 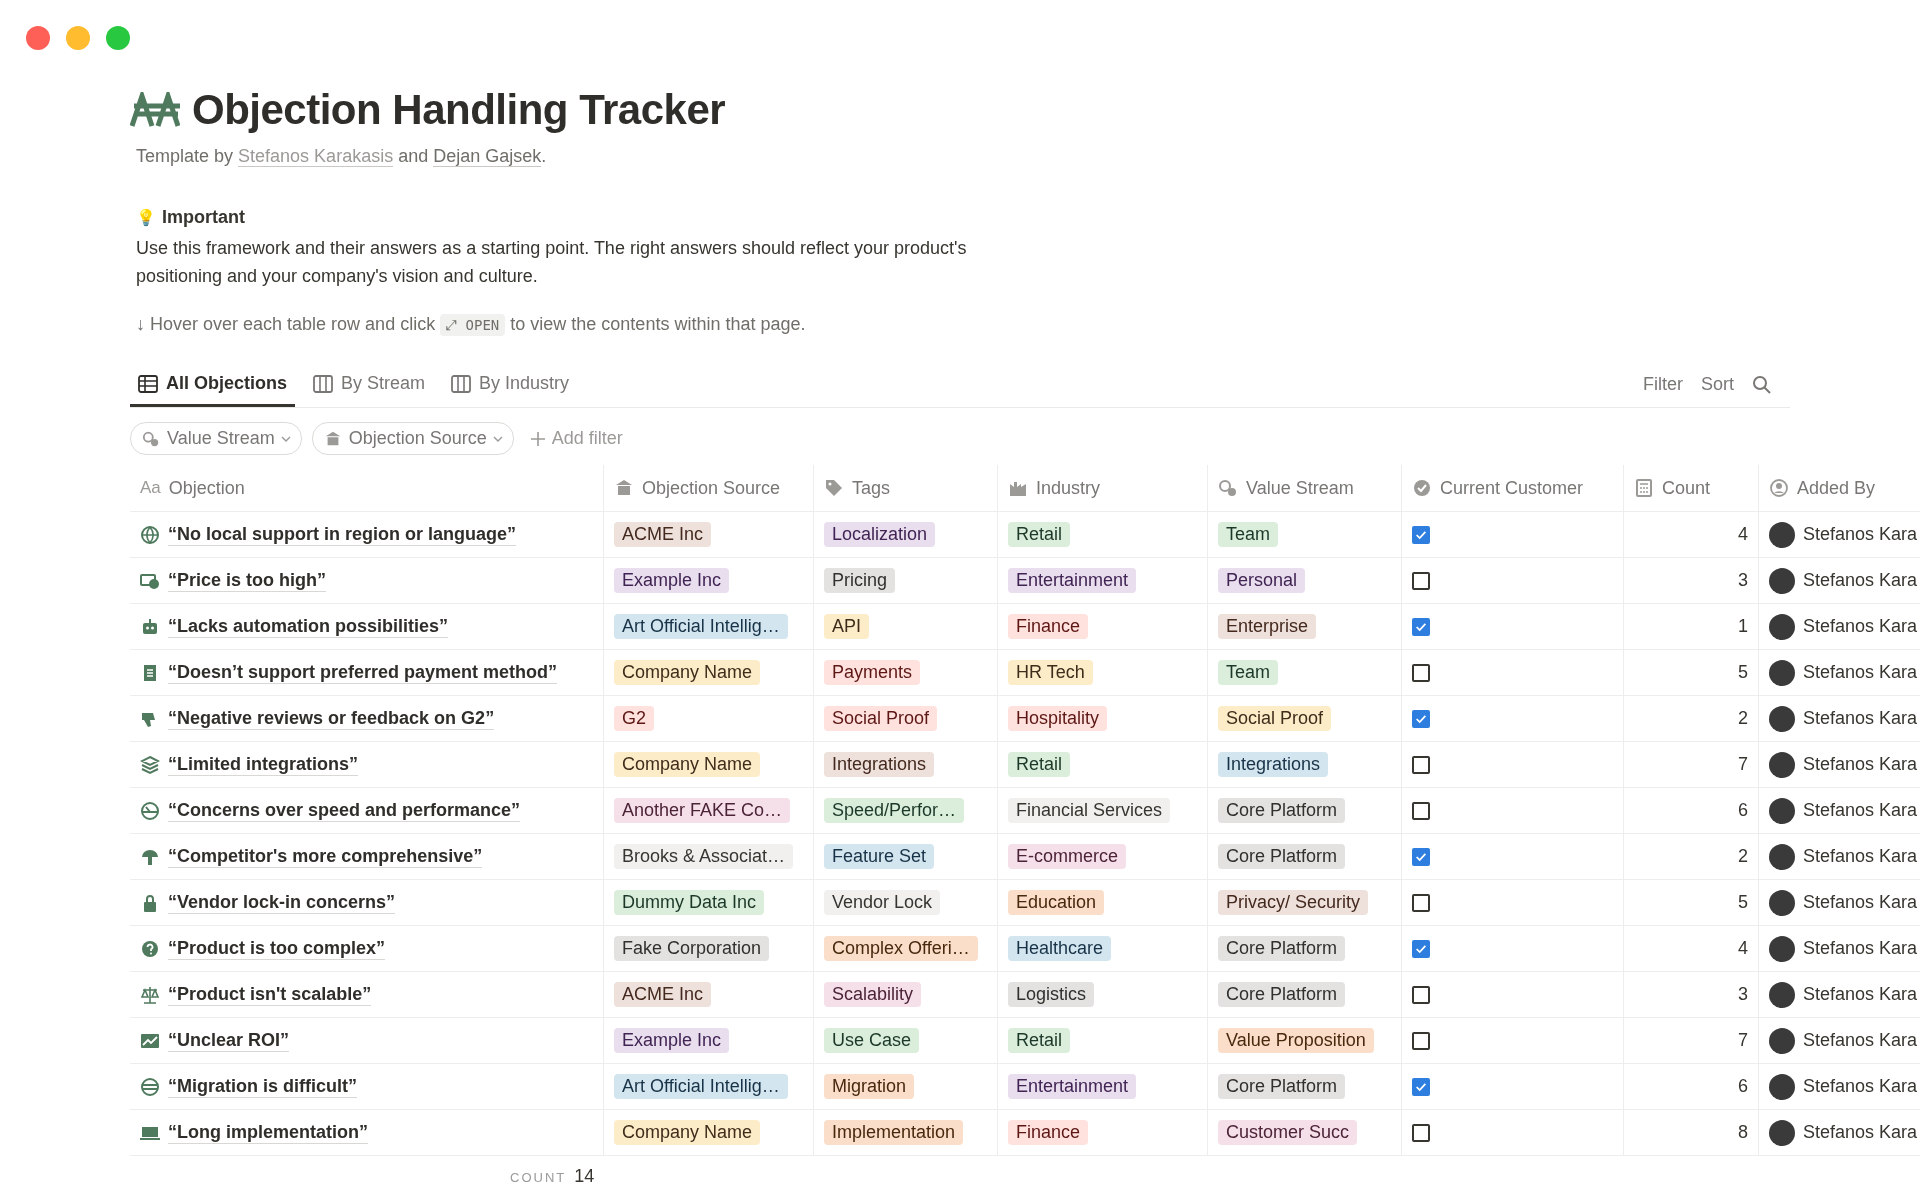 I want to click on toolbar-button: Sort, so click(x=1717, y=384).